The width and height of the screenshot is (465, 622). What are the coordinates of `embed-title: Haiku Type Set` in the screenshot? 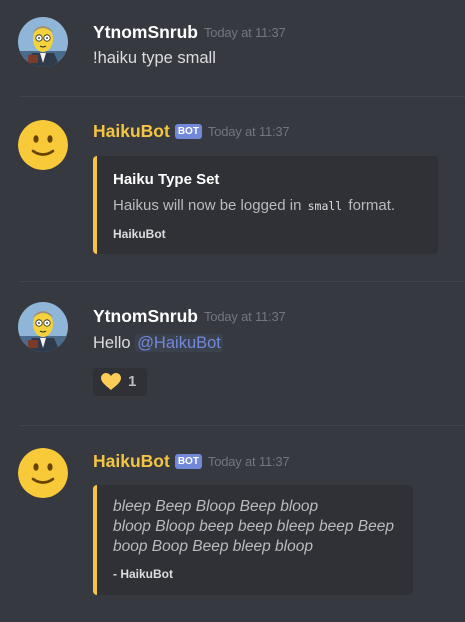 It's located at (166, 179).